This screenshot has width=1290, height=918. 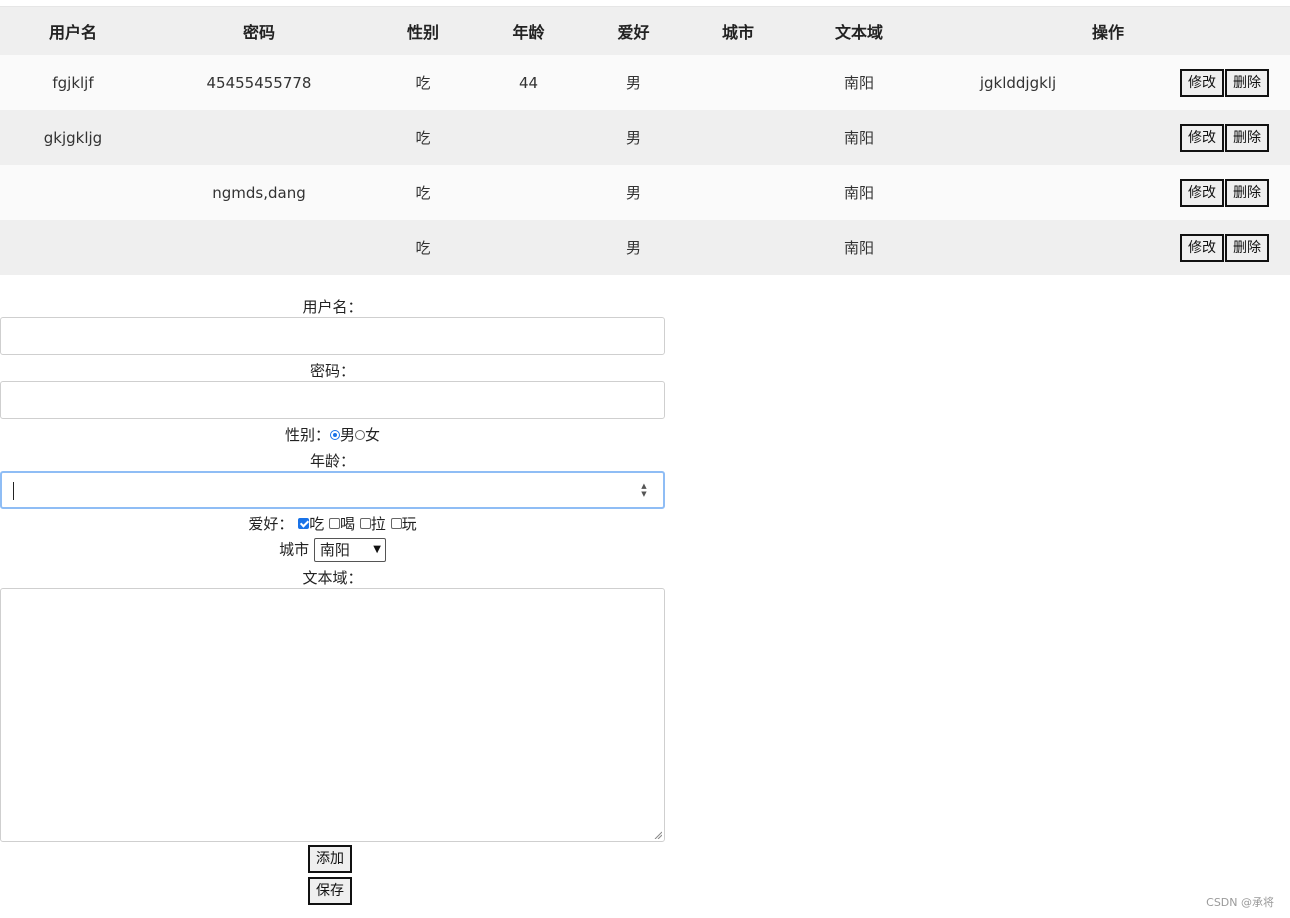 I want to click on gender-option-male: 男, so click(x=347, y=435).